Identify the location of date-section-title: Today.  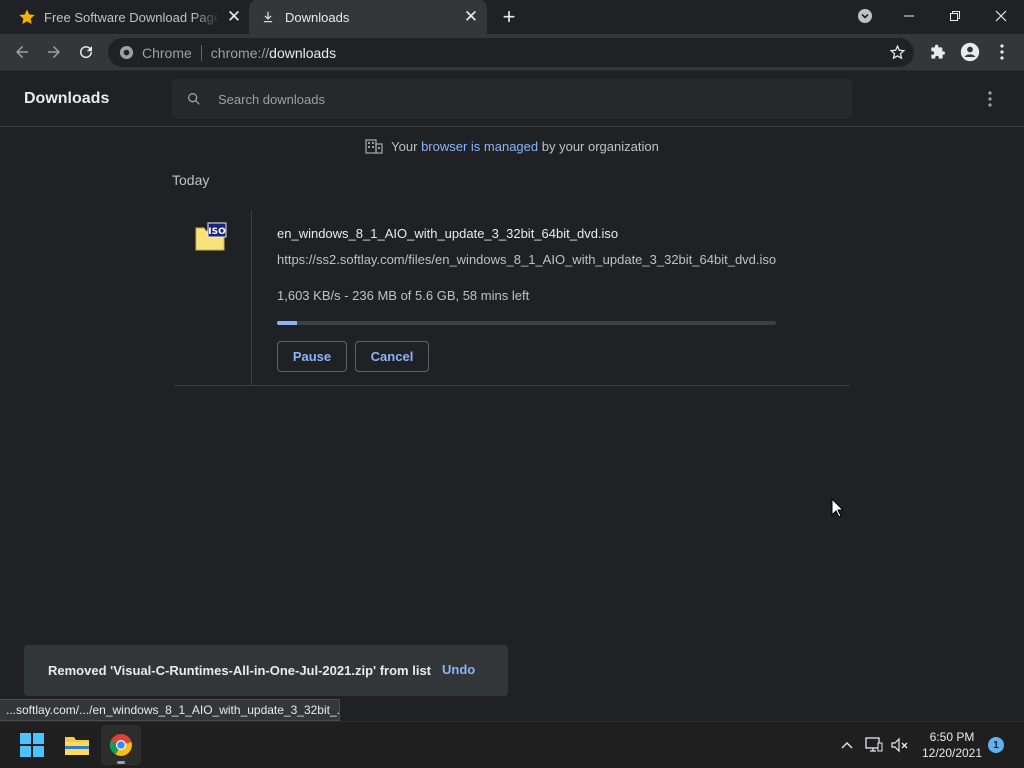
(191, 180).